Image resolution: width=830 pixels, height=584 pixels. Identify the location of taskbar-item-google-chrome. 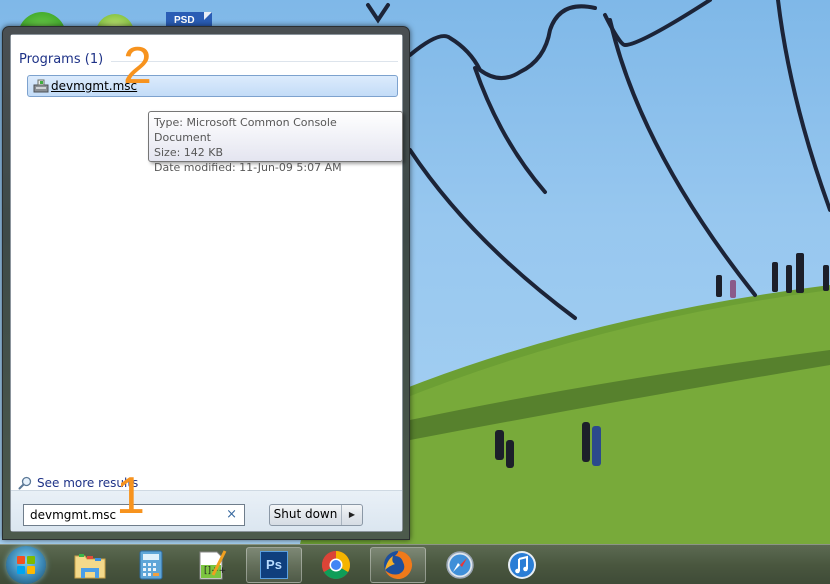
(336, 565).